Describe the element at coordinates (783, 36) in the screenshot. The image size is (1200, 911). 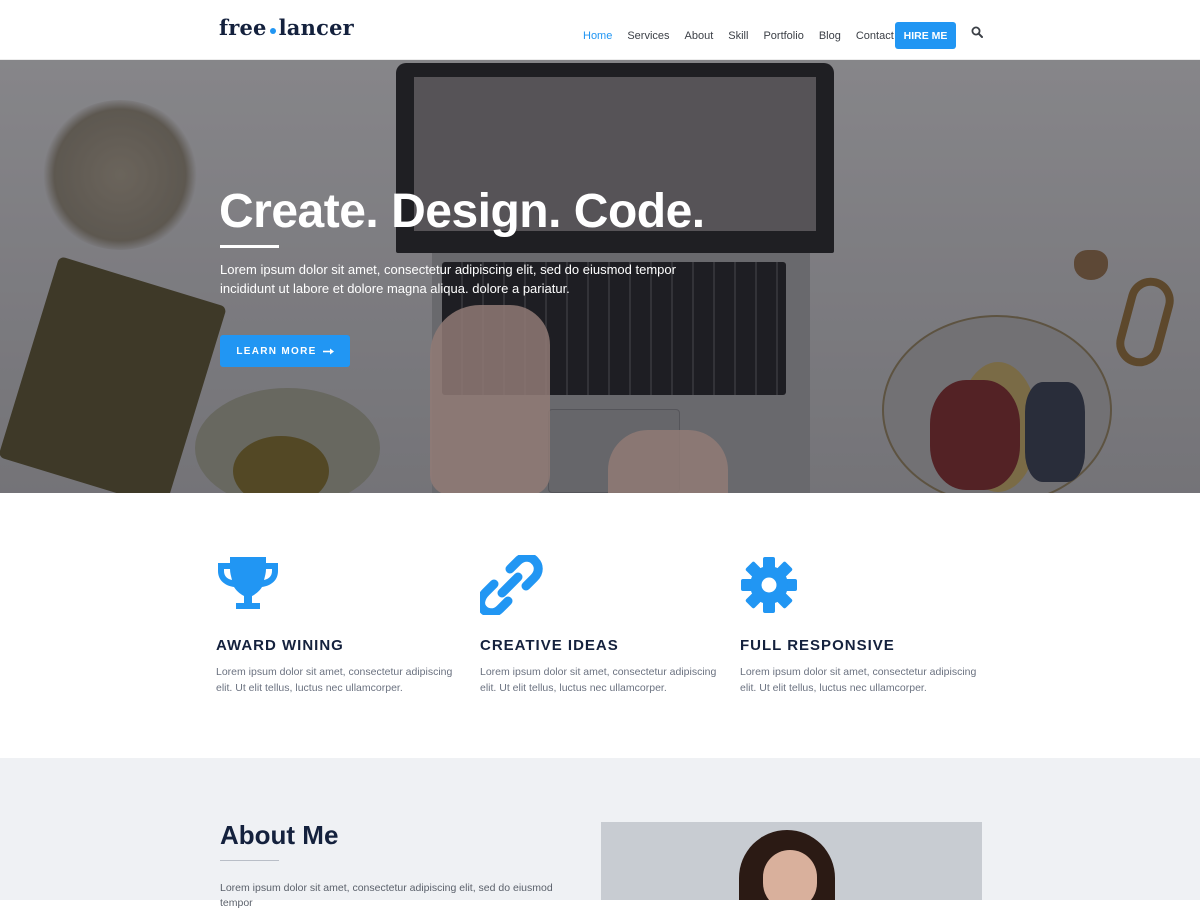
I see `nav-item-portfolio: Portfolio` at that location.